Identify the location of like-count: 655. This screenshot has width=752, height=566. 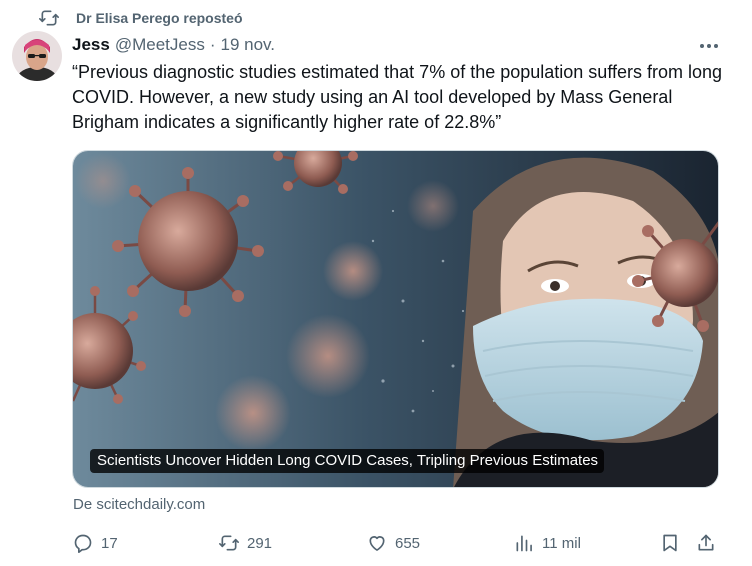
(408, 543).